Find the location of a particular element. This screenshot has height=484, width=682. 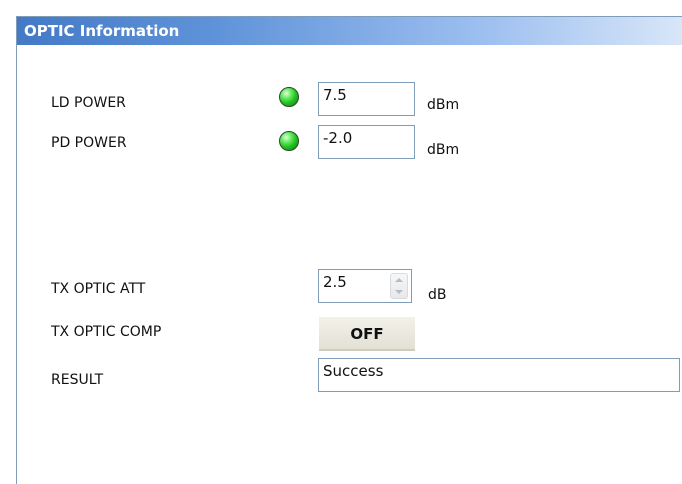

pd-power-value-field: -2.0 is located at coordinates (366, 142).